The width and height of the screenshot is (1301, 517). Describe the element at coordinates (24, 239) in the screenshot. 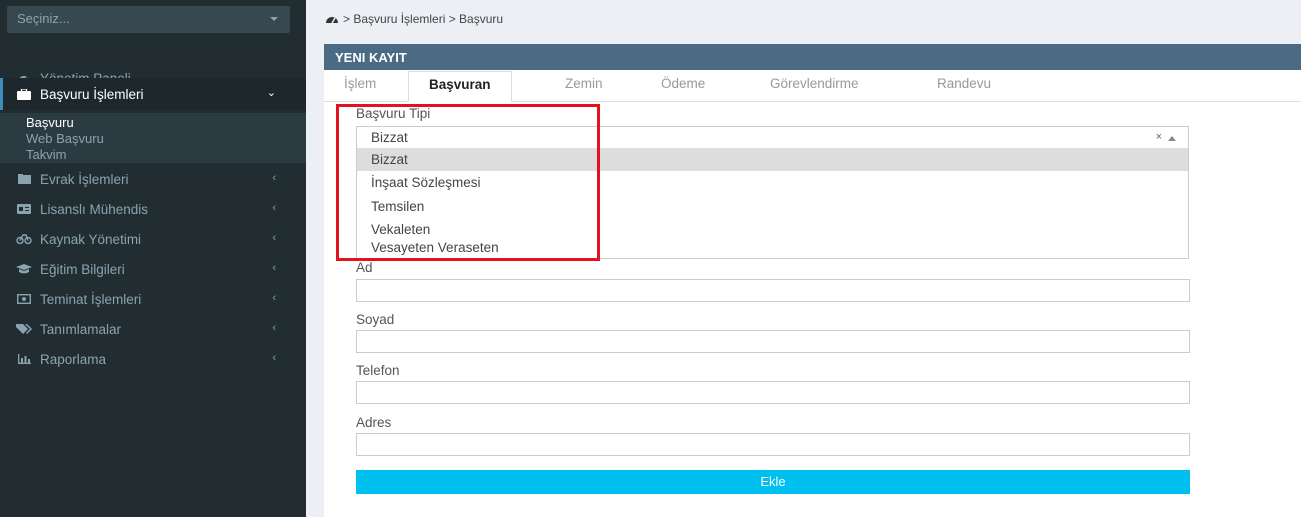

I see `bicycle-icon` at that location.